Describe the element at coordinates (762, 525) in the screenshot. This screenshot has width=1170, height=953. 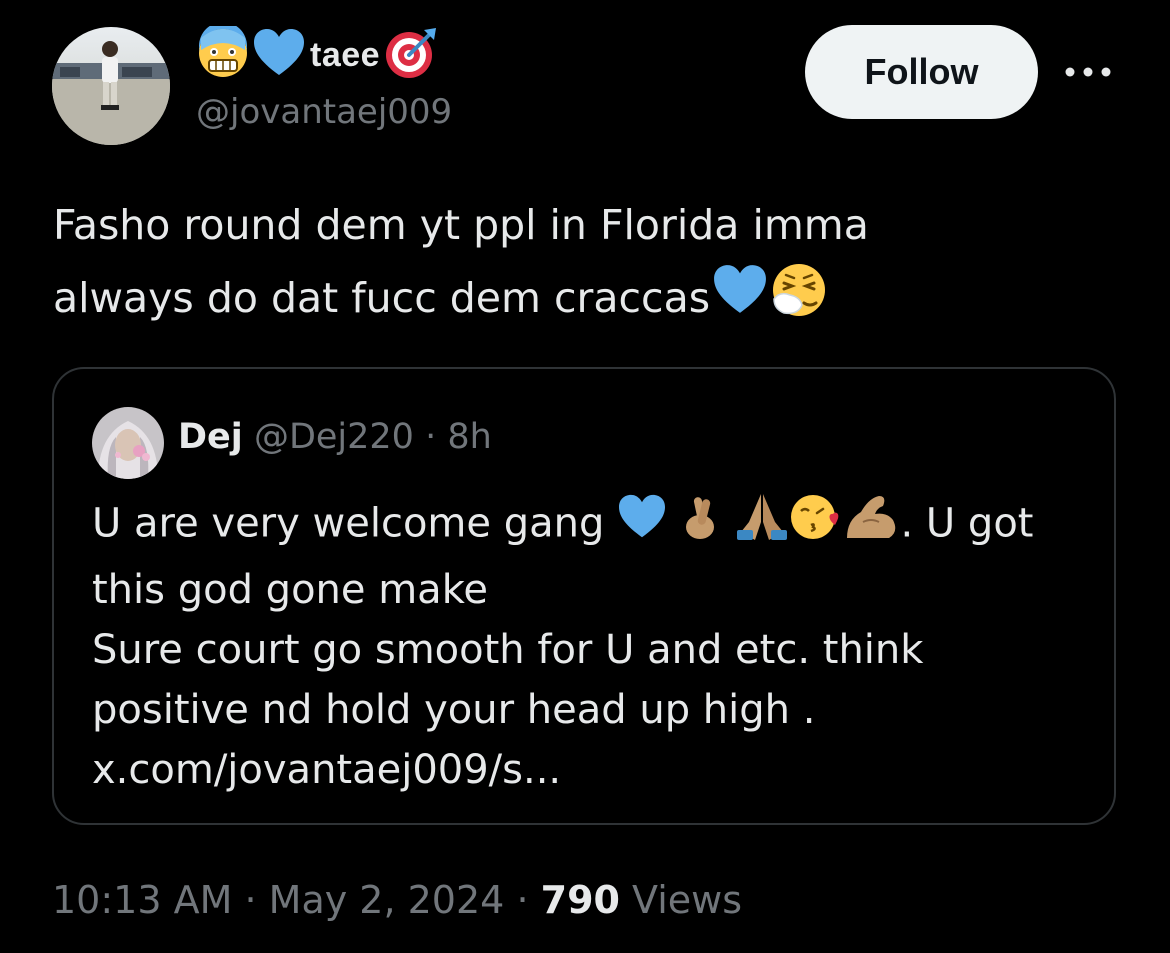
I see `folded-hands-icon` at that location.